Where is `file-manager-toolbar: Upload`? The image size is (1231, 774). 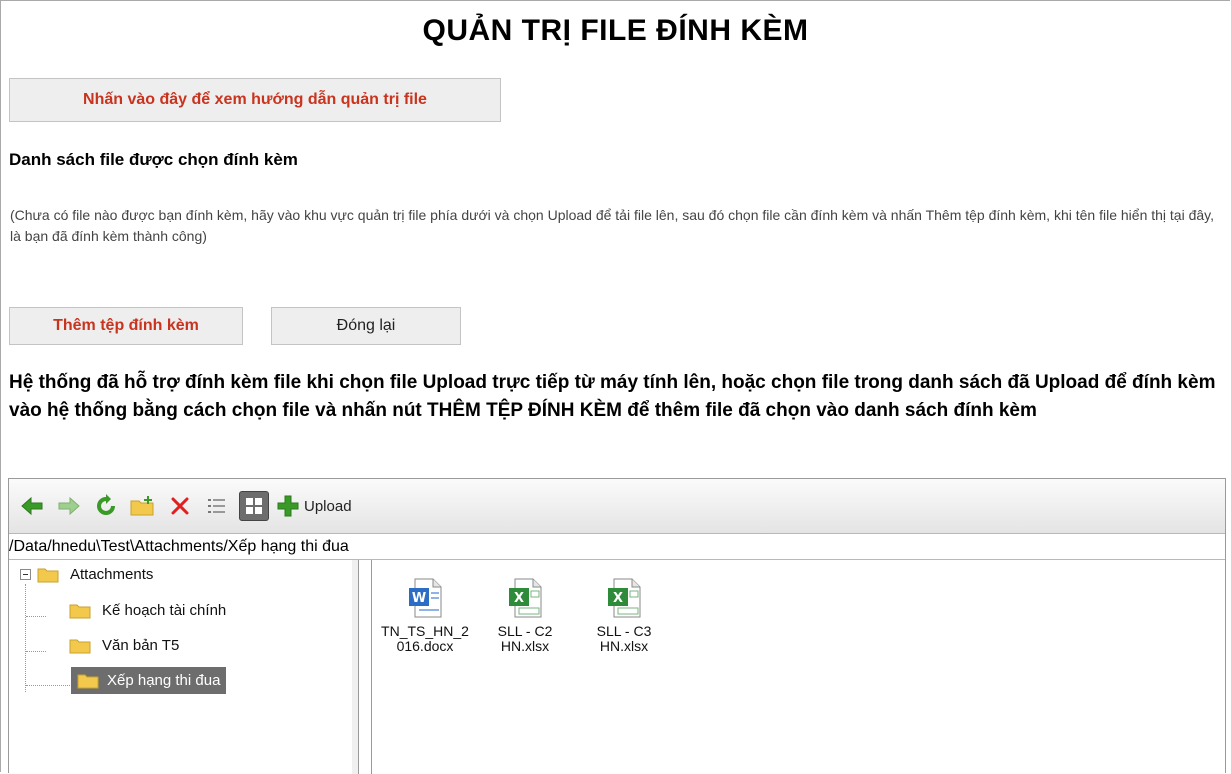
file-manager-toolbar: Upload is located at coordinates (617, 506).